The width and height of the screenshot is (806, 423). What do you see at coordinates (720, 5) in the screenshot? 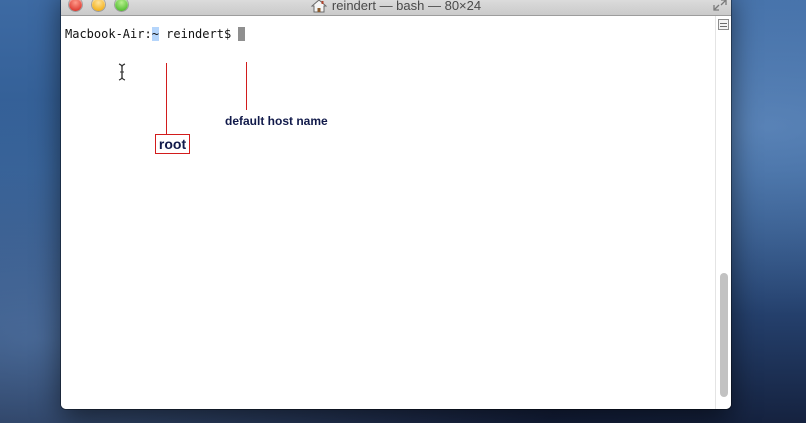
I see `fullscreen-icon` at bounding box center [720, 5].